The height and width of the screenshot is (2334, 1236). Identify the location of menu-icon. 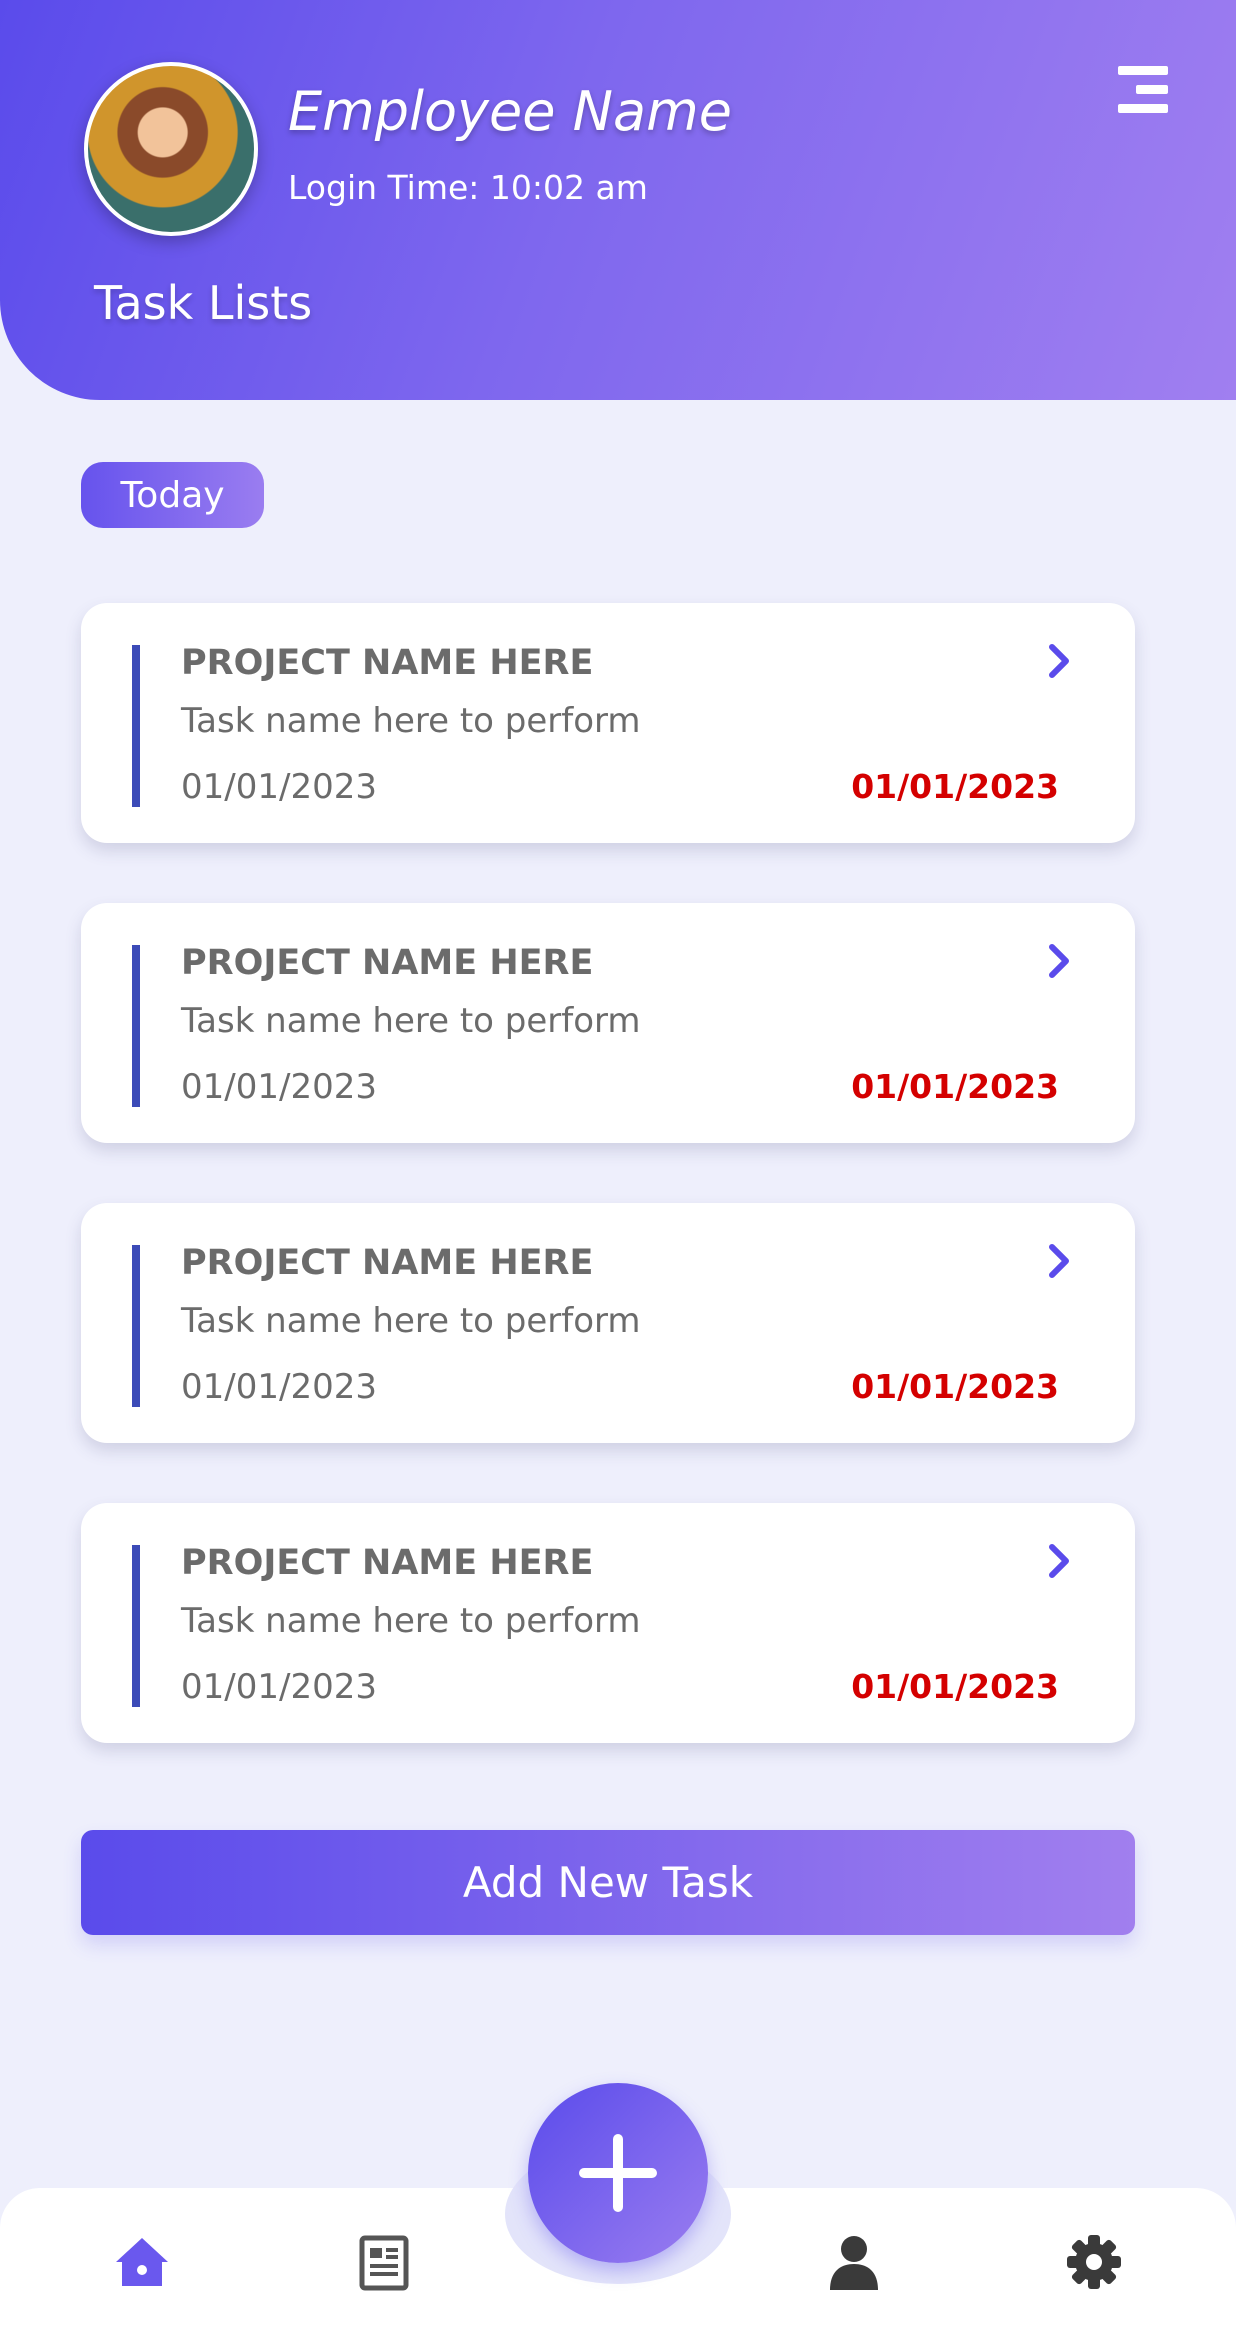
(1143, 91).